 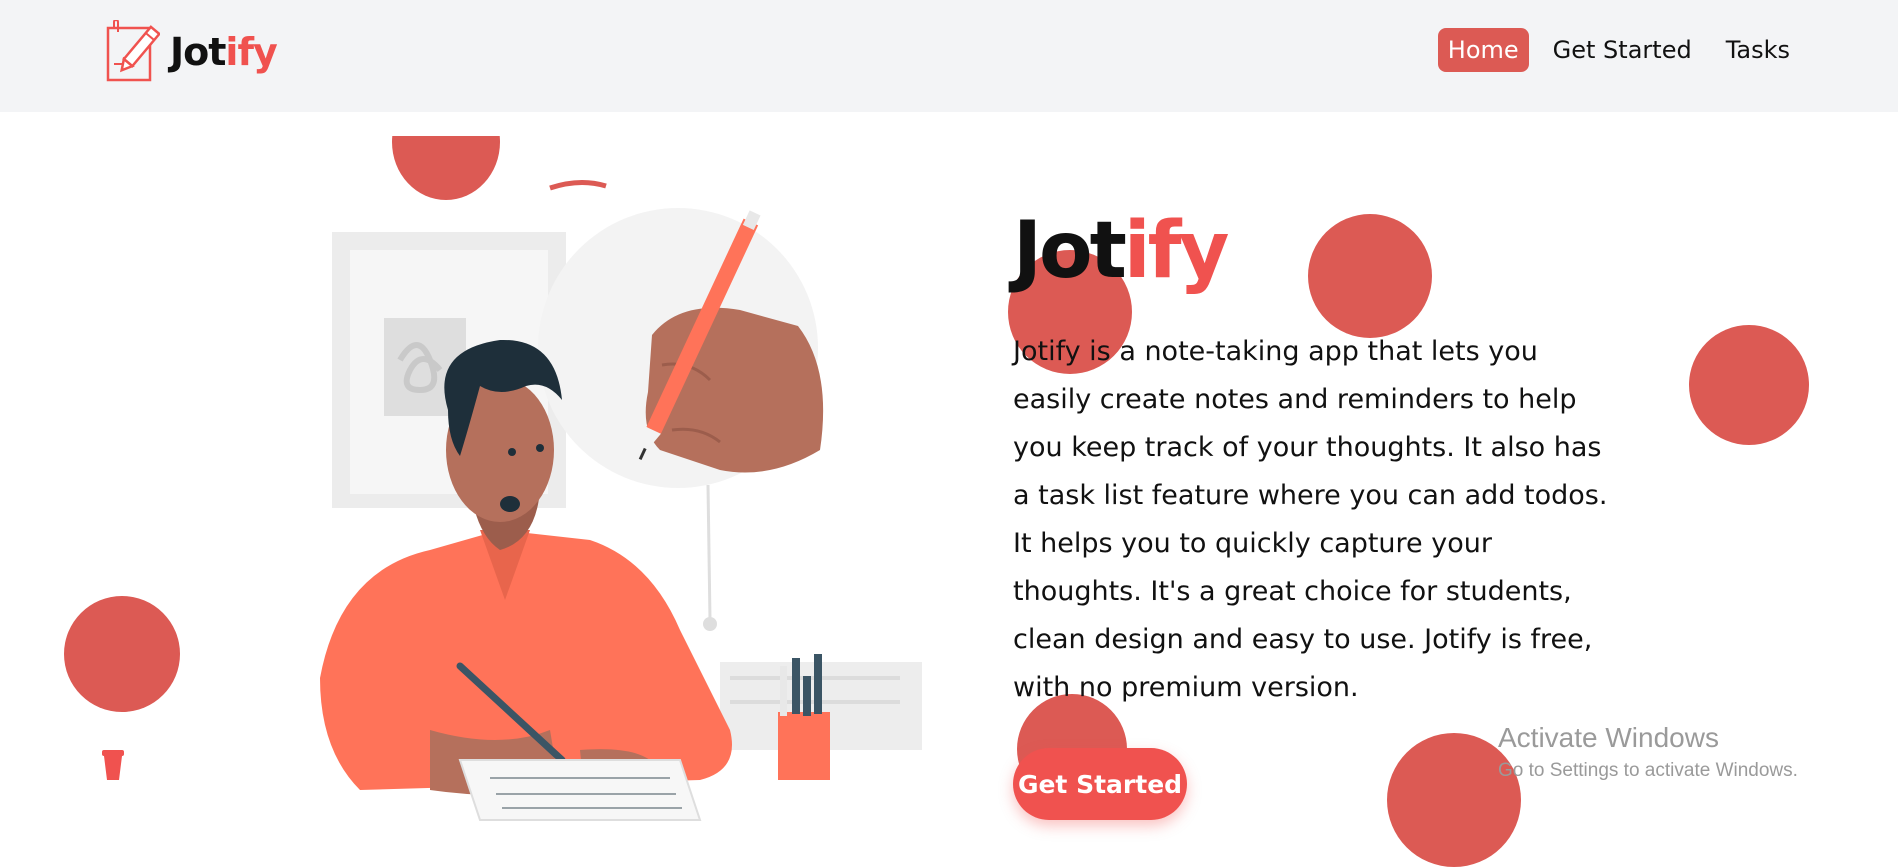 I want to click on nav-link-tasks: Tasks, so click(x=1758, y=50).